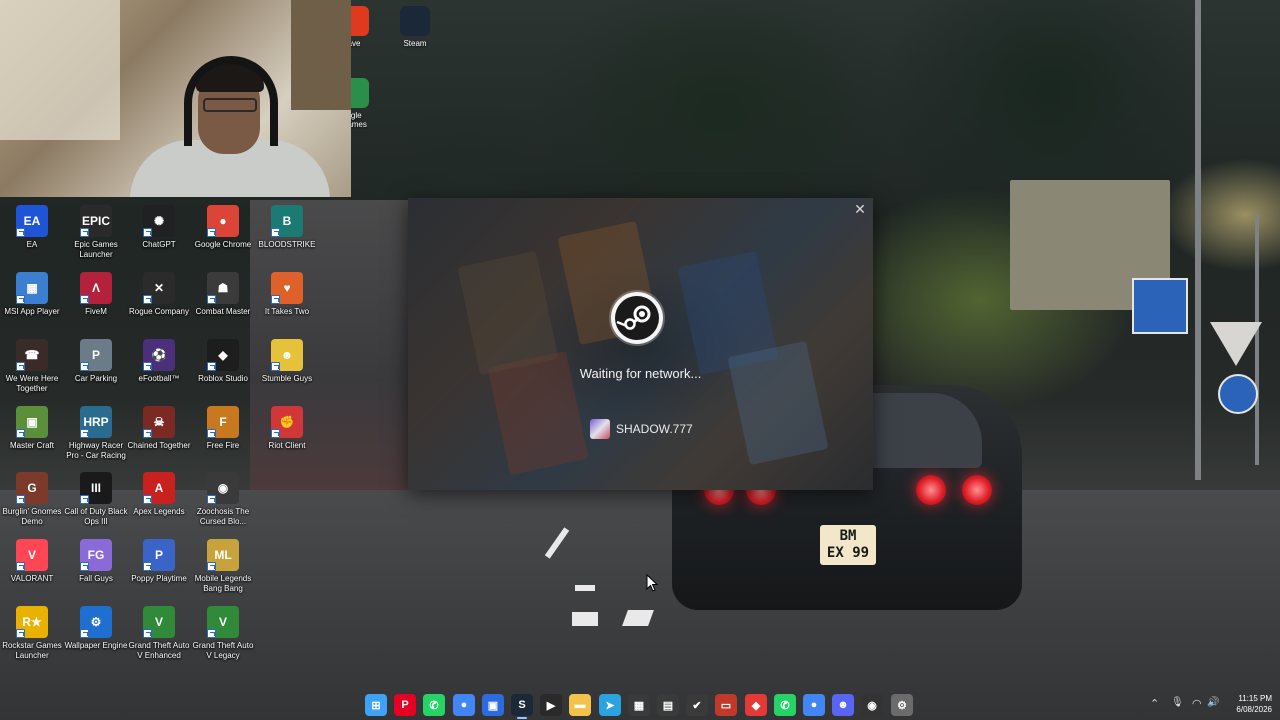 This screenshot has height=720, width=1280. I want to click on wallpaper-lane-mark, so click(585, 588).